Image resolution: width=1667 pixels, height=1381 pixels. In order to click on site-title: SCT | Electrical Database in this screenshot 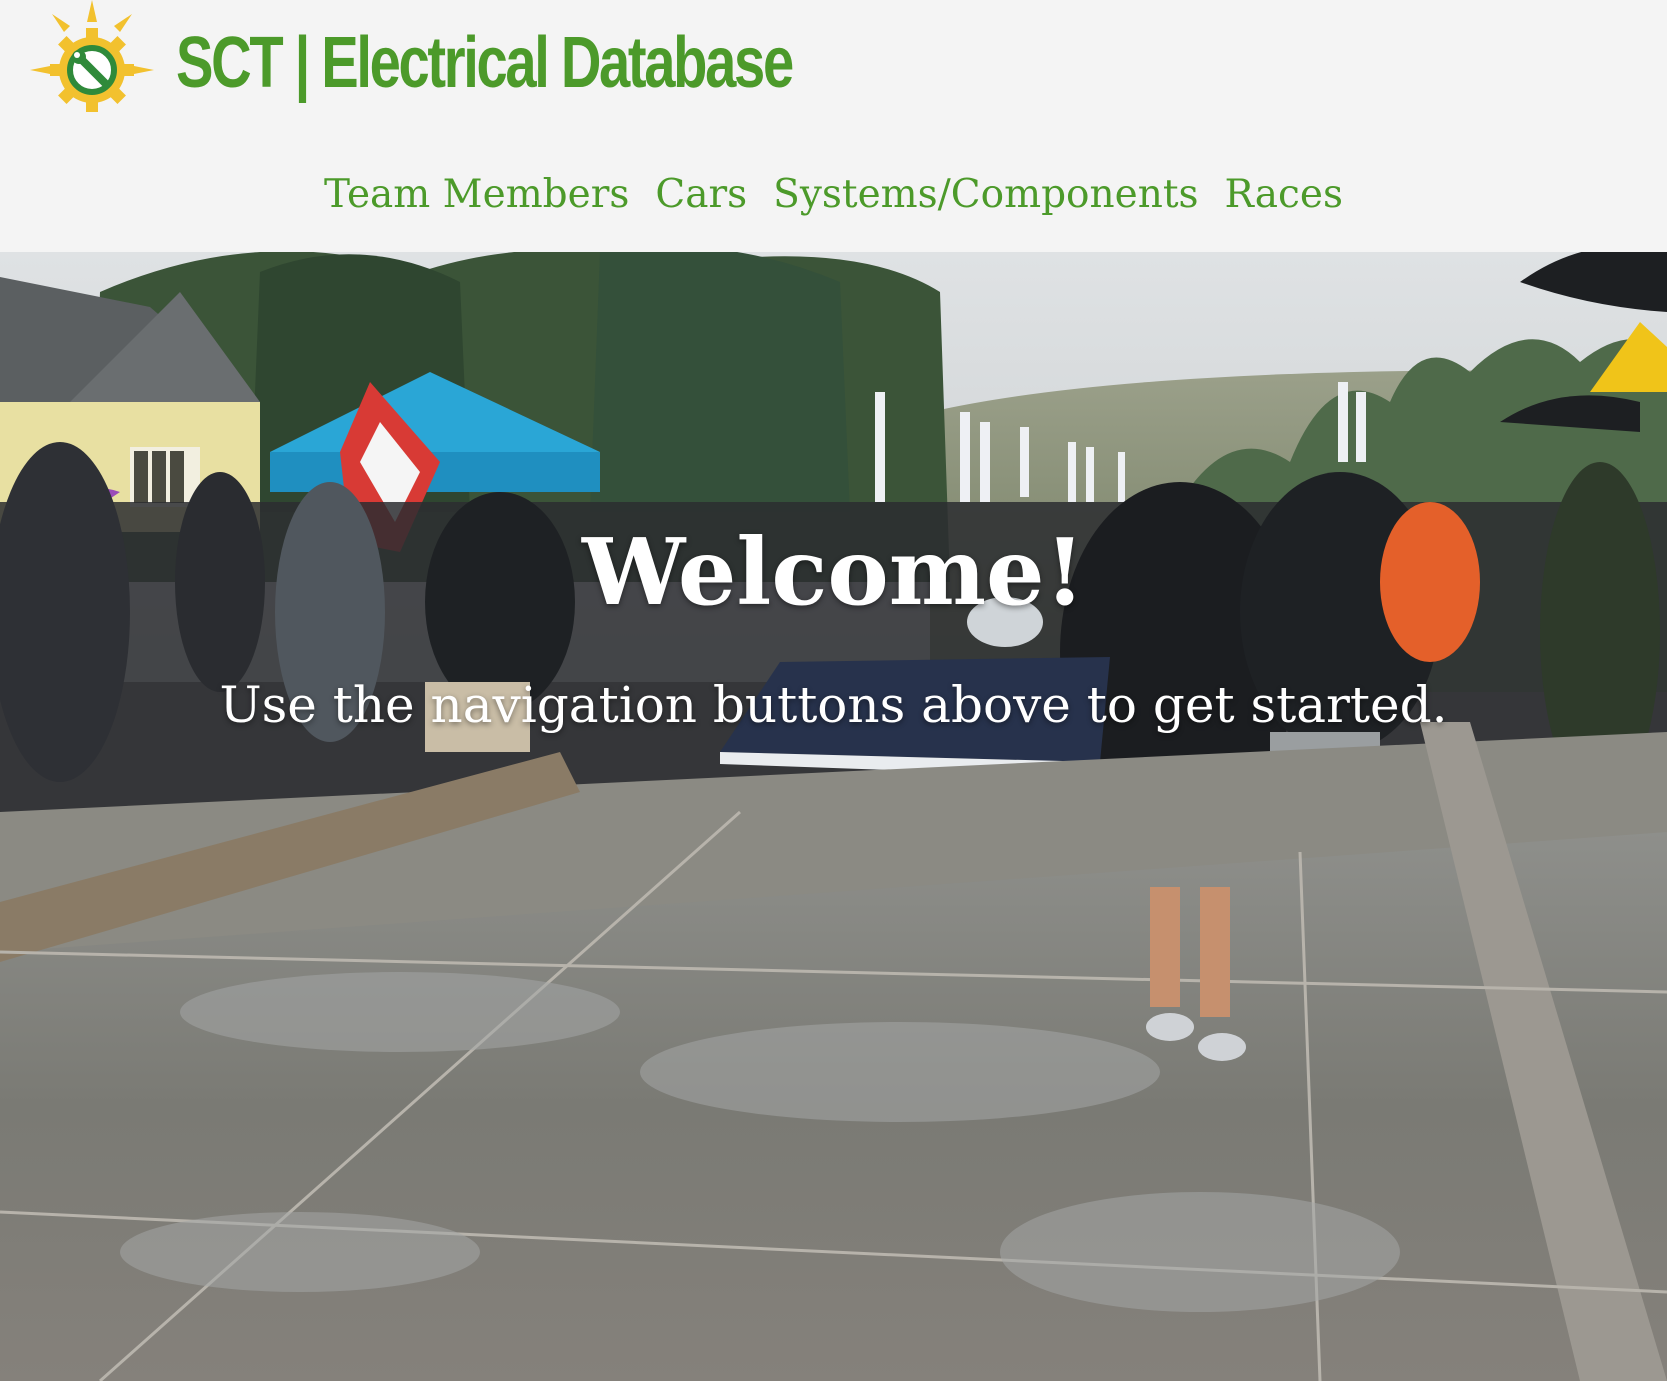, I will do `click(485, 63)`.